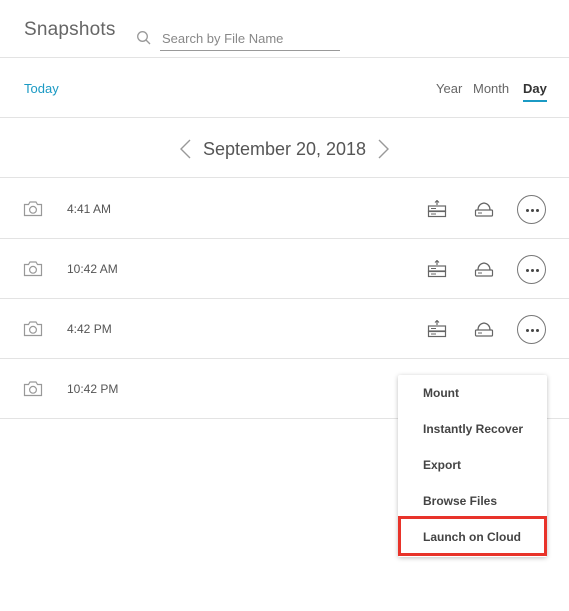  What do you see at coordinates (535, 91) in the screenshot?
I see `period-tab-day: Day` at bounding box center [535, 91].